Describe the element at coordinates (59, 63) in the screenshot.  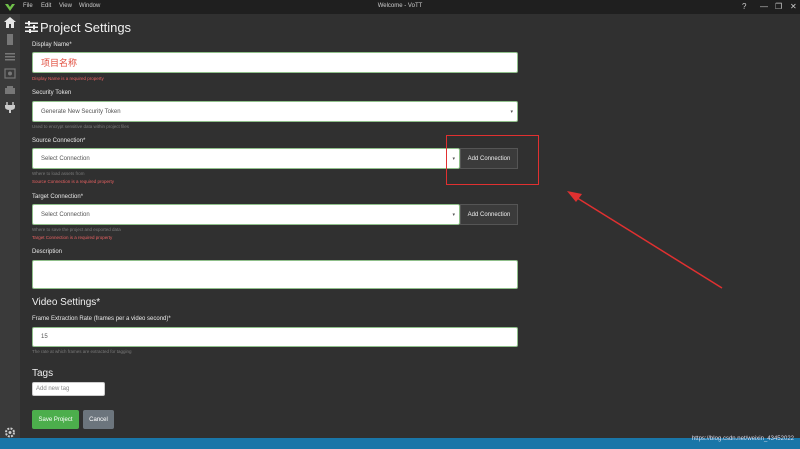
I see `display-name-value: 项目名称` at that location.